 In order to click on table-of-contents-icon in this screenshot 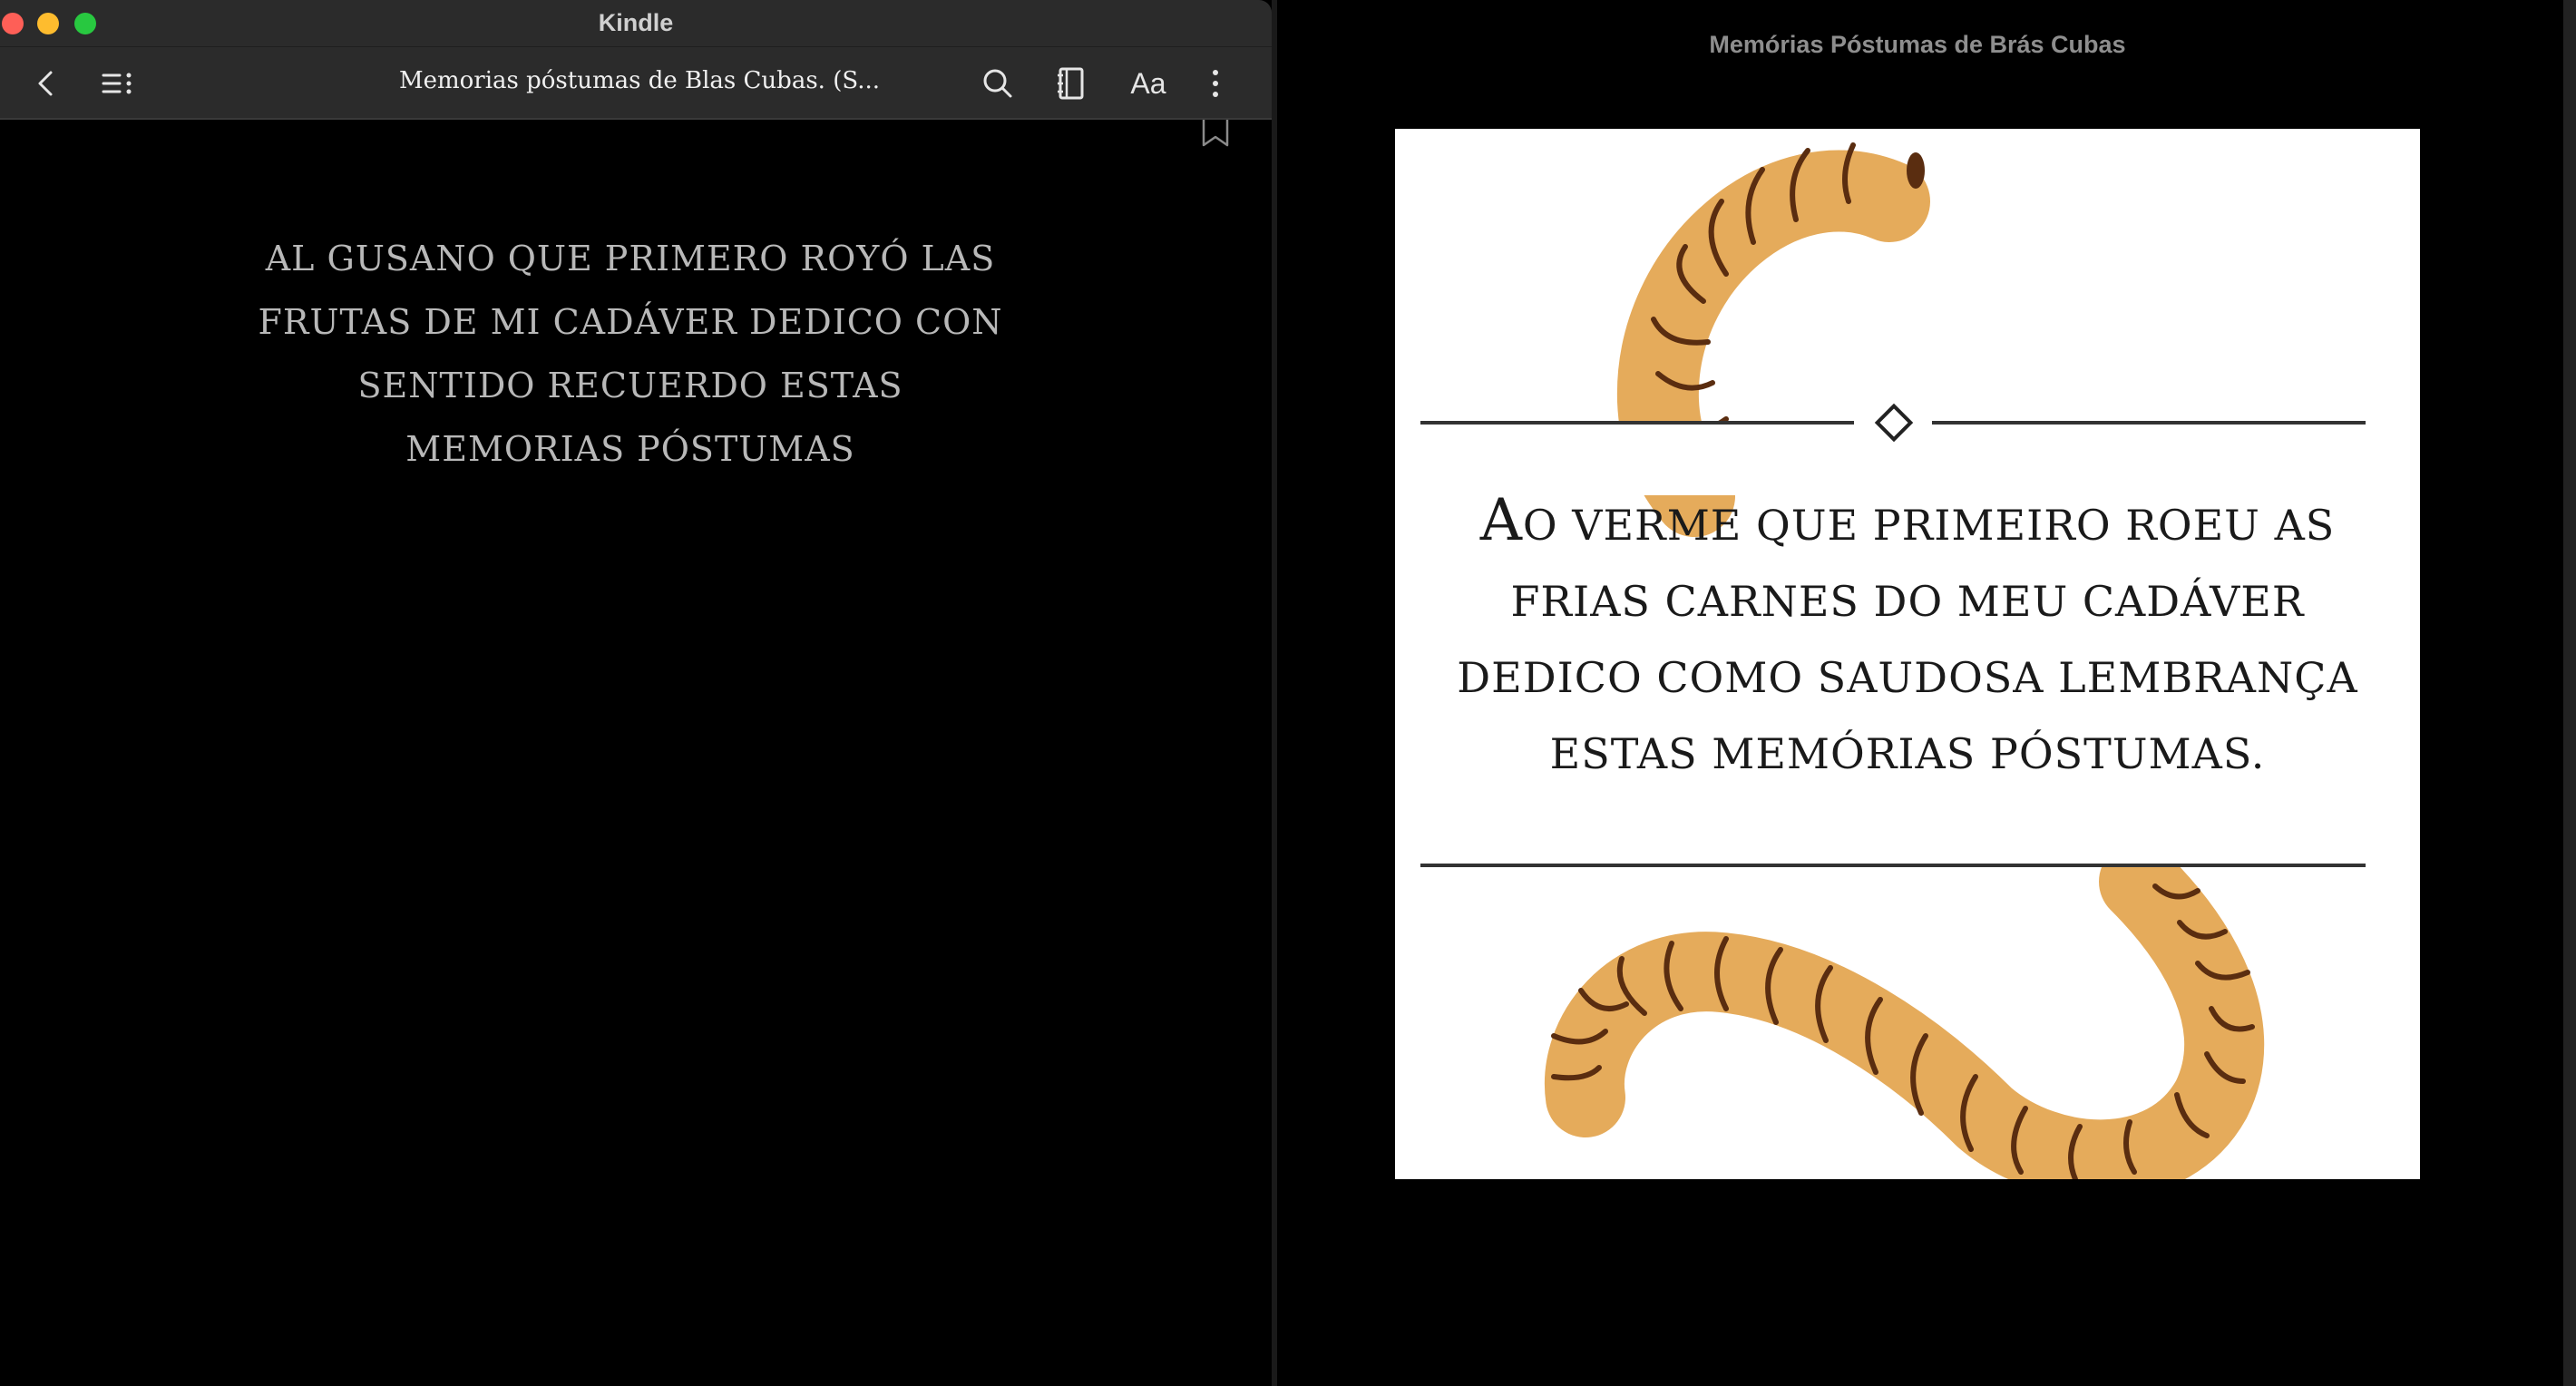, I will do `click(117, 83)`.